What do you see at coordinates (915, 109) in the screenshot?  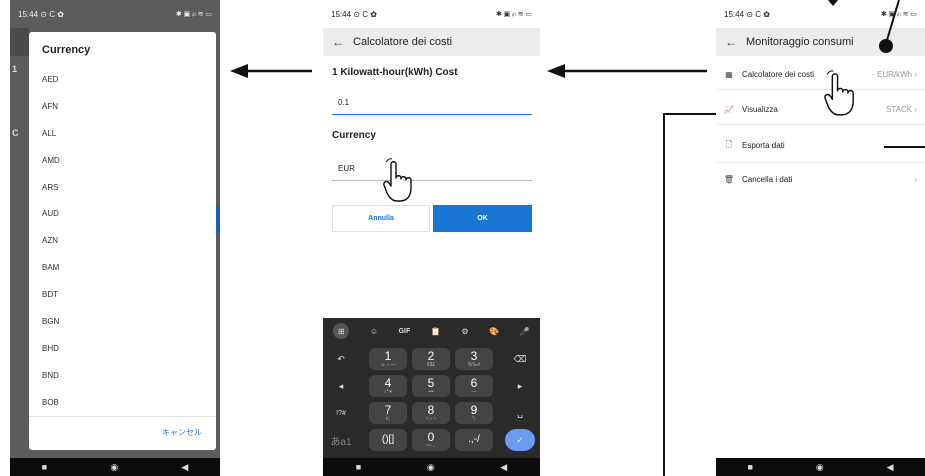 I see `chevron-right-icon: ›` at bounding box center [915, 109].